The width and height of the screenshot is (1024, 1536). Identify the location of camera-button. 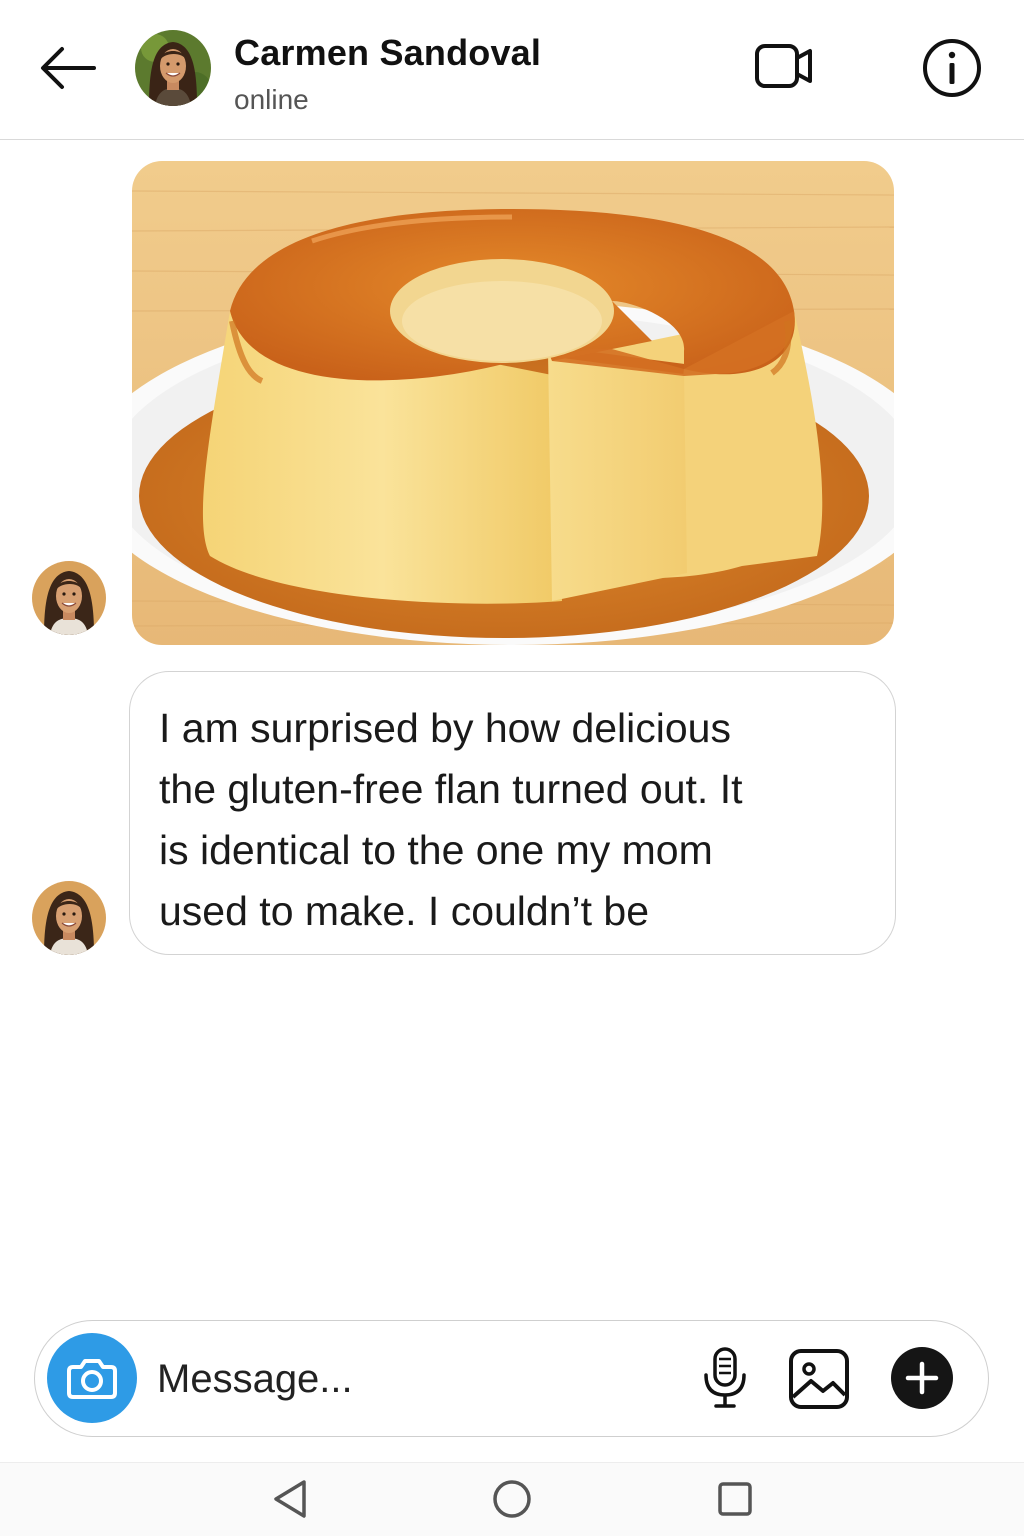
(92, 1378).